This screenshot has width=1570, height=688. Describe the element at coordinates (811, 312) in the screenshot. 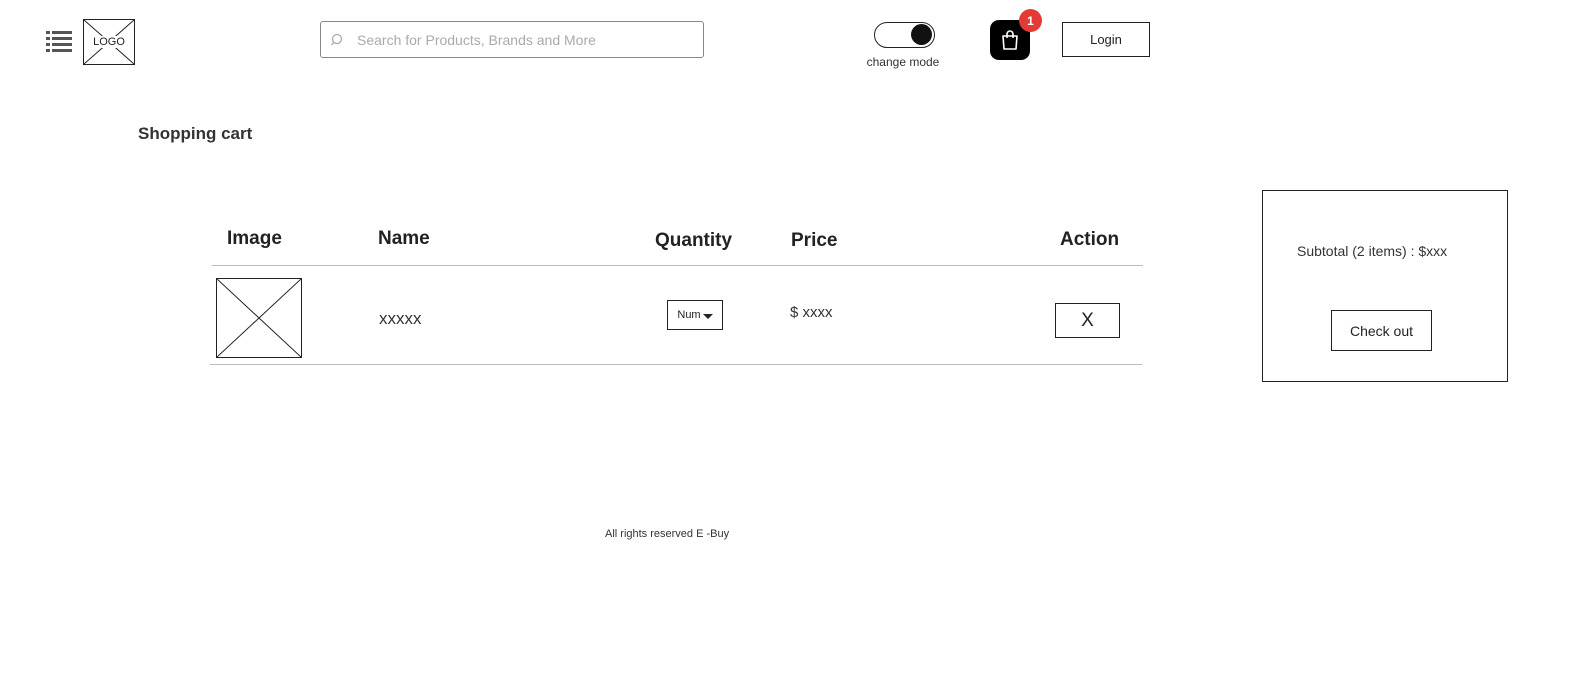

I see `product-price: $ xxxx` at that location.